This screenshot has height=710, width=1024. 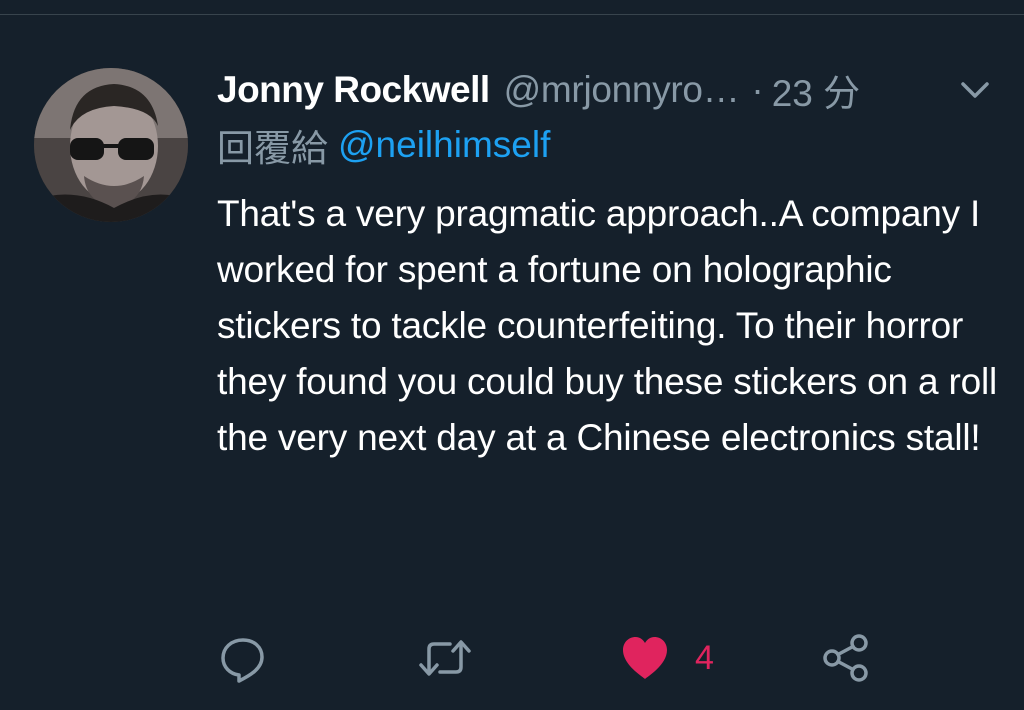 I want to click on action-bar: 4, so click(x=512, y=658).